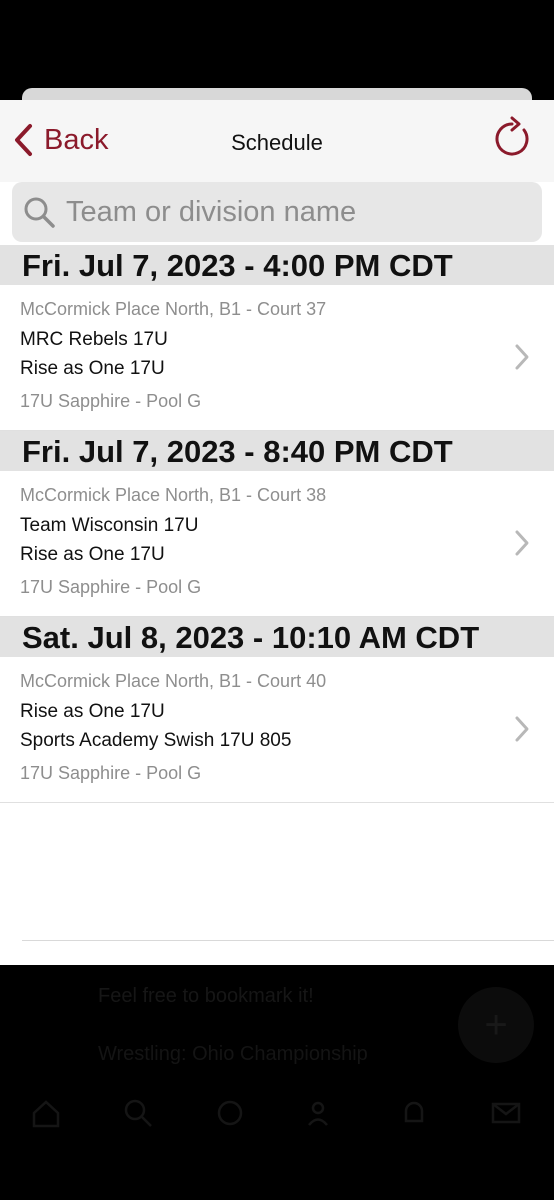 The width and height of the screenshot is (554, 1200). What do you see at coordinates (296, 212) in the screenshot?
I see `search-input` at bounding box center [296, 212].